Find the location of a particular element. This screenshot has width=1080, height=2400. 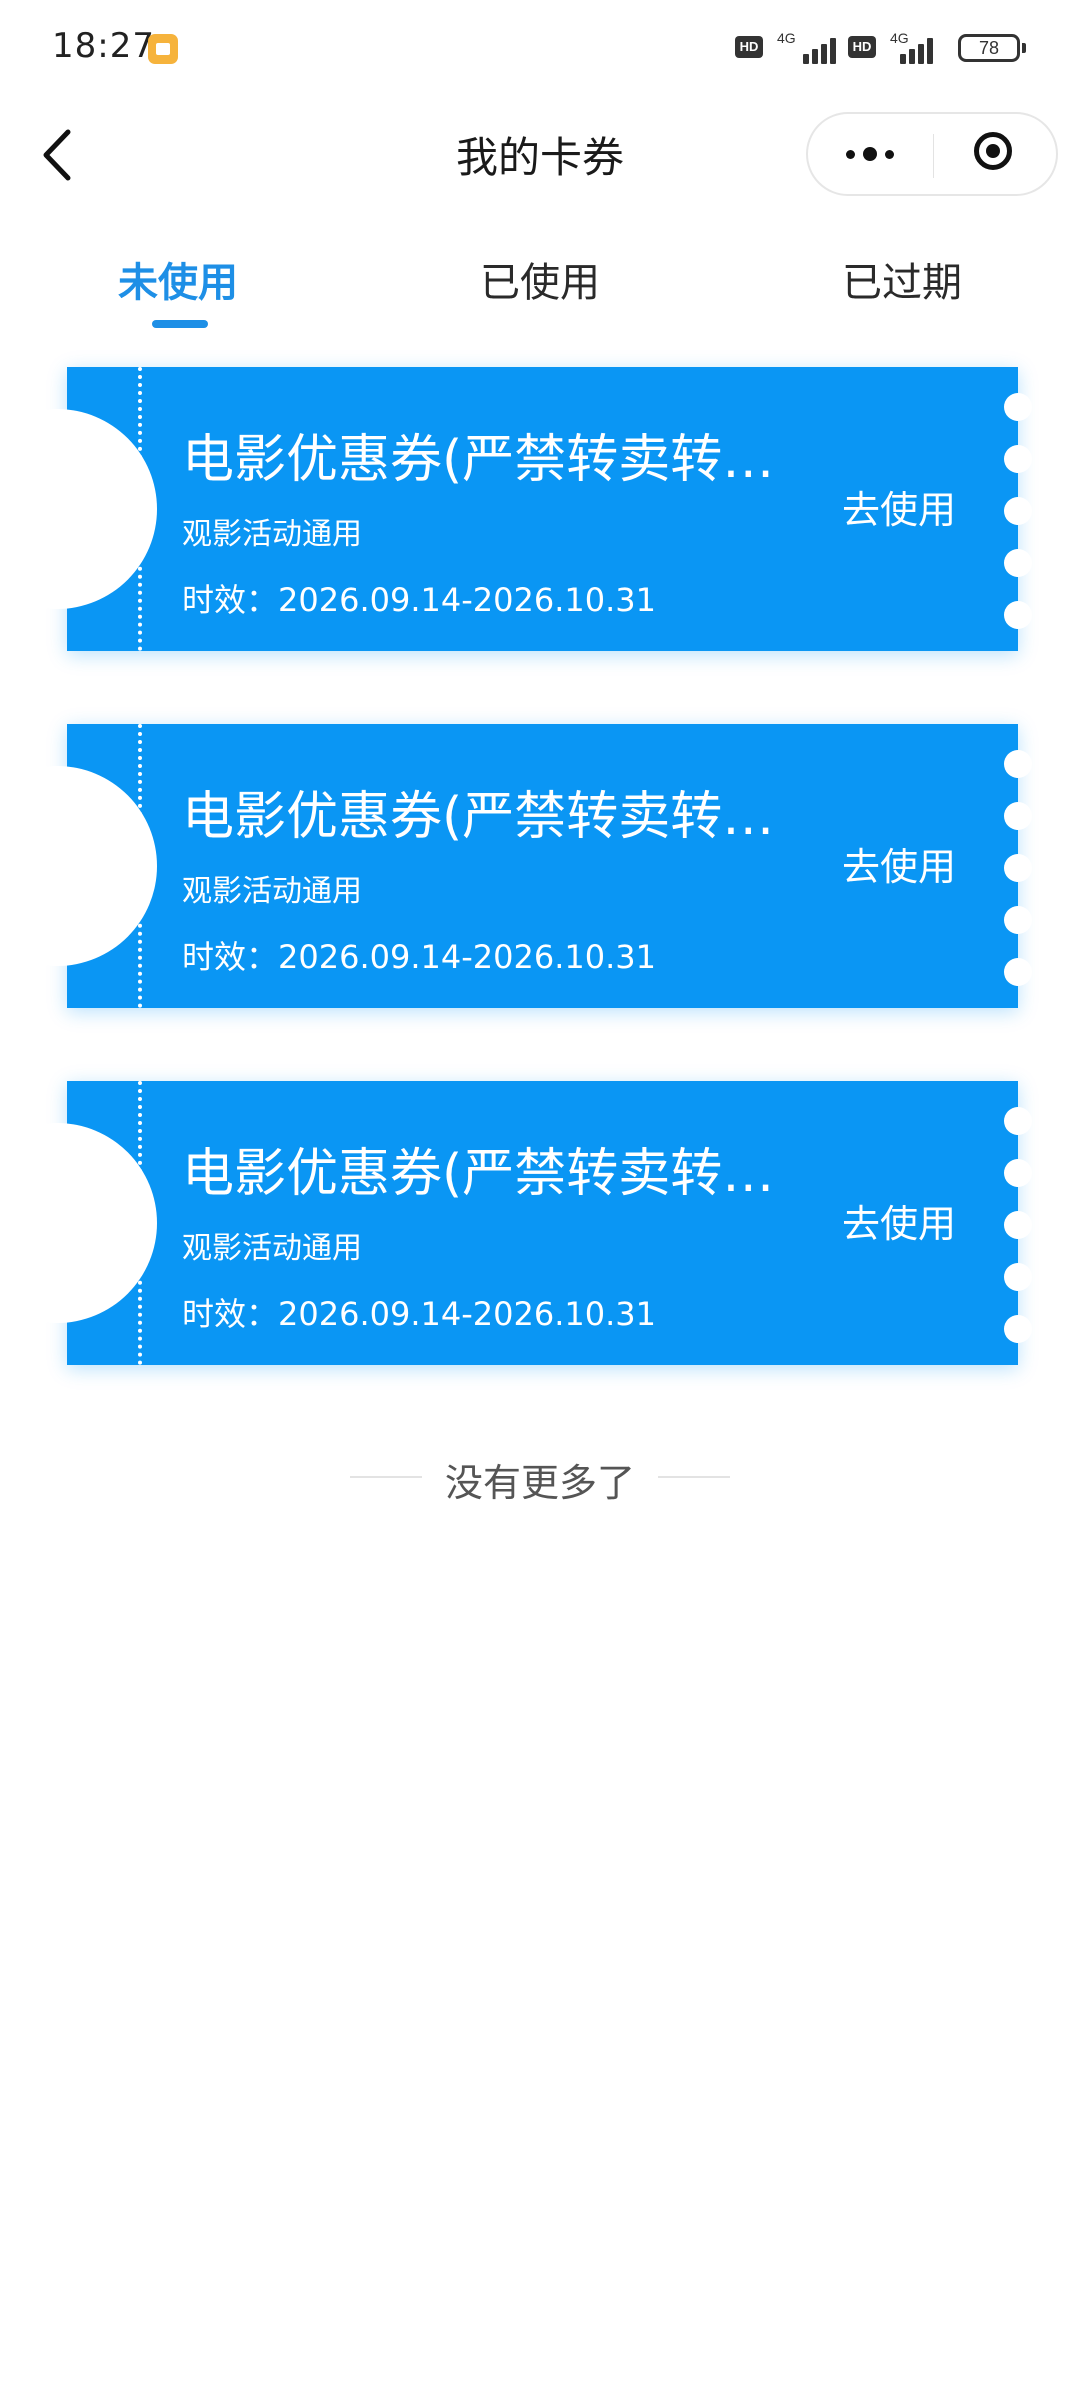

tab-expired: 已过期 is located at coordinates (902, 279).